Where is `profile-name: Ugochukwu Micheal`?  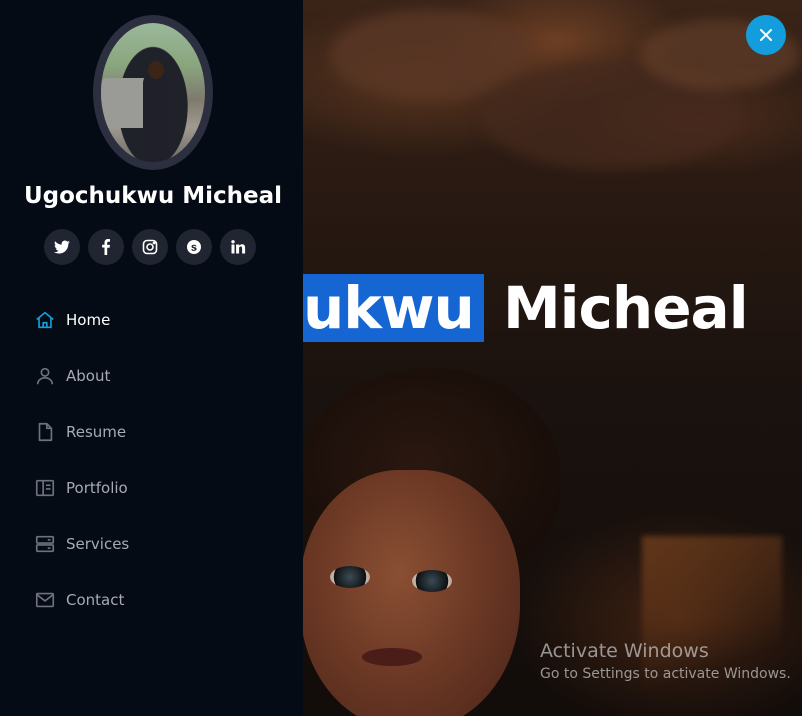
profile-name: Ugochukwu Micheal is located at coordinates (153, 196).